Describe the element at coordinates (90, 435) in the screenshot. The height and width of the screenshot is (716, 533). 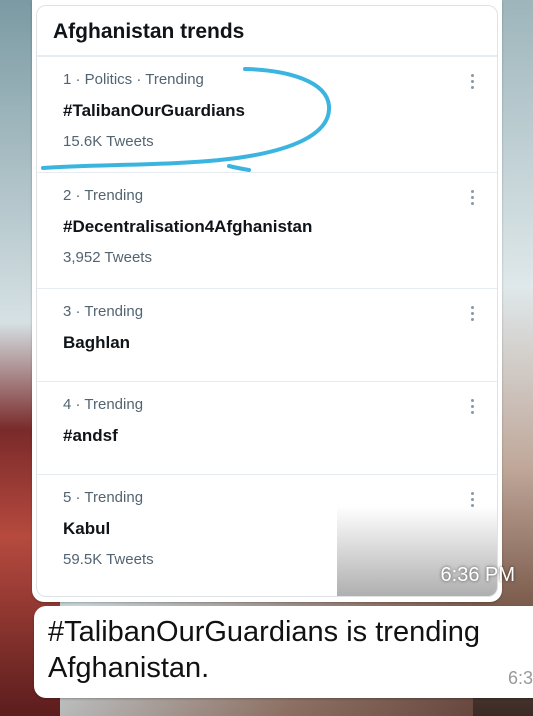
I see `trend-name: #andsf` at that location.